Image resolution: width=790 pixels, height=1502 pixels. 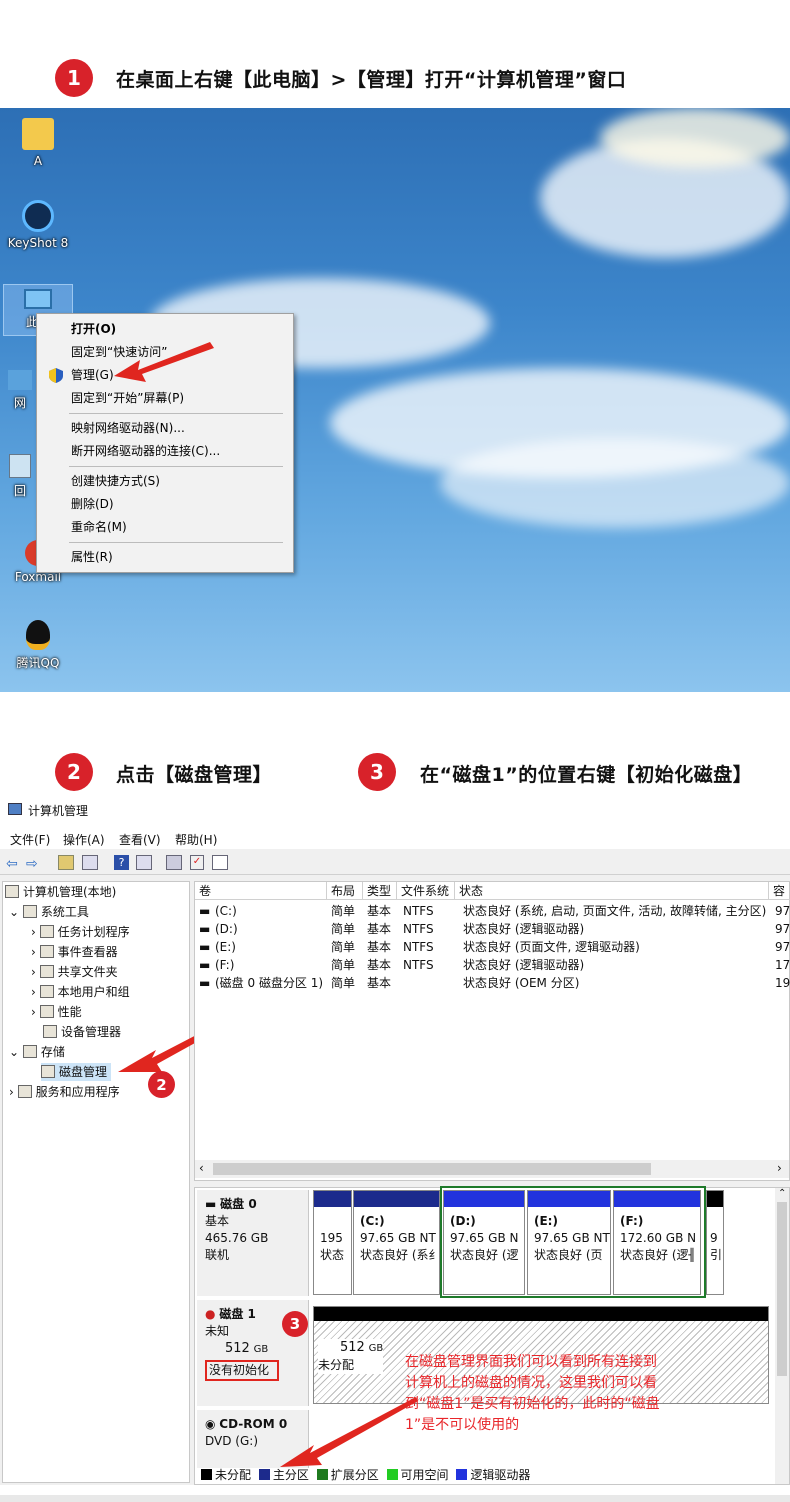 I want to click on partition-f: (F:) 172.60 GB N 状态良好 (逻╢, so click(x=657, y=1242).